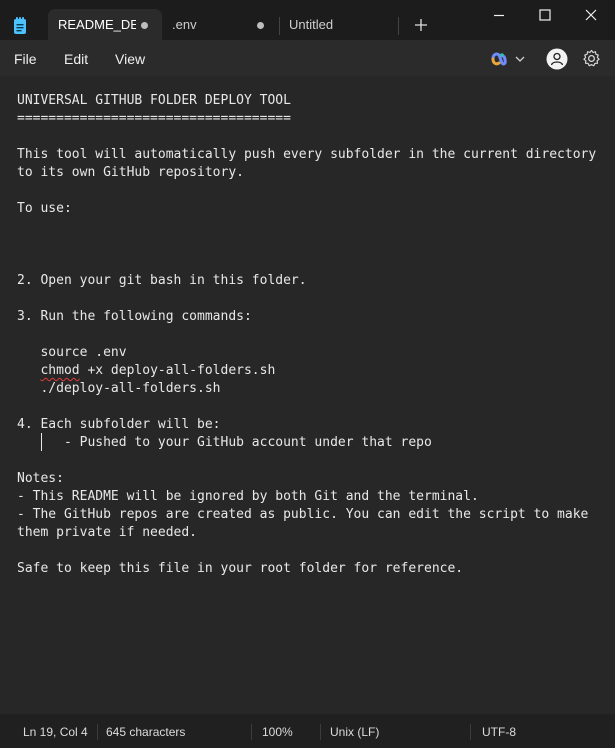 This screenshot has height=748, width=615. What do you see at coordinates (354, 732) in the screenshot?
I see `line-ending: Unix (LF)` at bounding box center [354, 732].